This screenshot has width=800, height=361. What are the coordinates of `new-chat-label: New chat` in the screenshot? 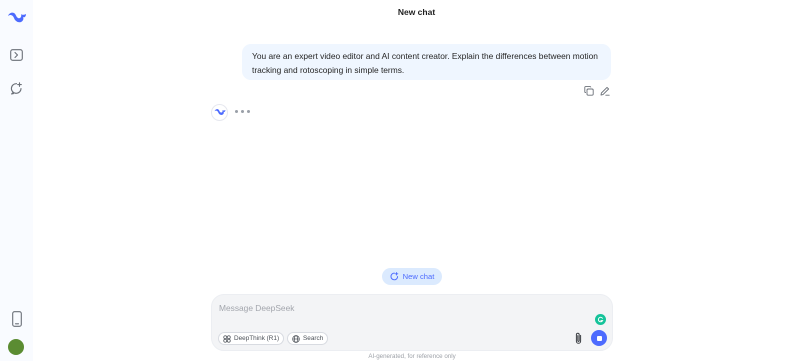 It's located at (418, 276).